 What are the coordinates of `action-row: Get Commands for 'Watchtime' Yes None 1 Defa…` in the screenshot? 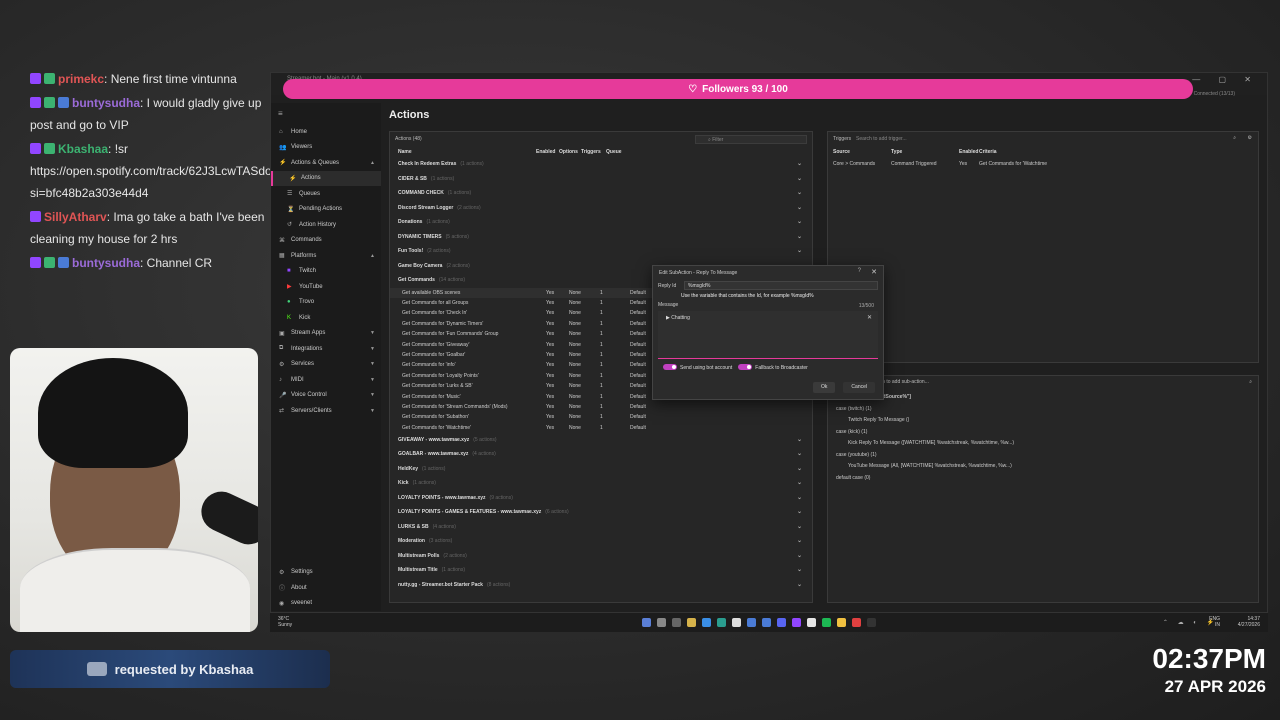 It's located at (601, 428).